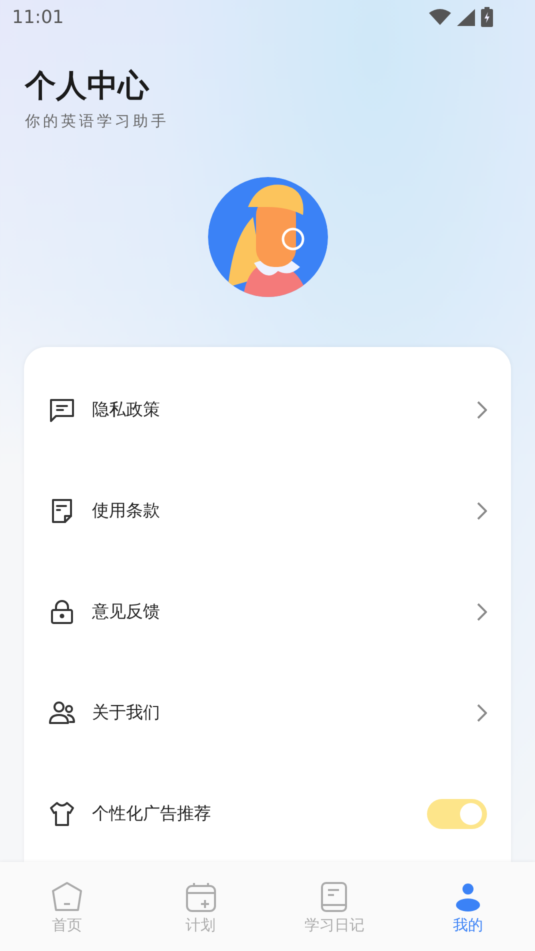  Describe the element at coordinates (97, 121) in the screenshot. I see `page-subtitle: 你的英语学习助手` at that location.